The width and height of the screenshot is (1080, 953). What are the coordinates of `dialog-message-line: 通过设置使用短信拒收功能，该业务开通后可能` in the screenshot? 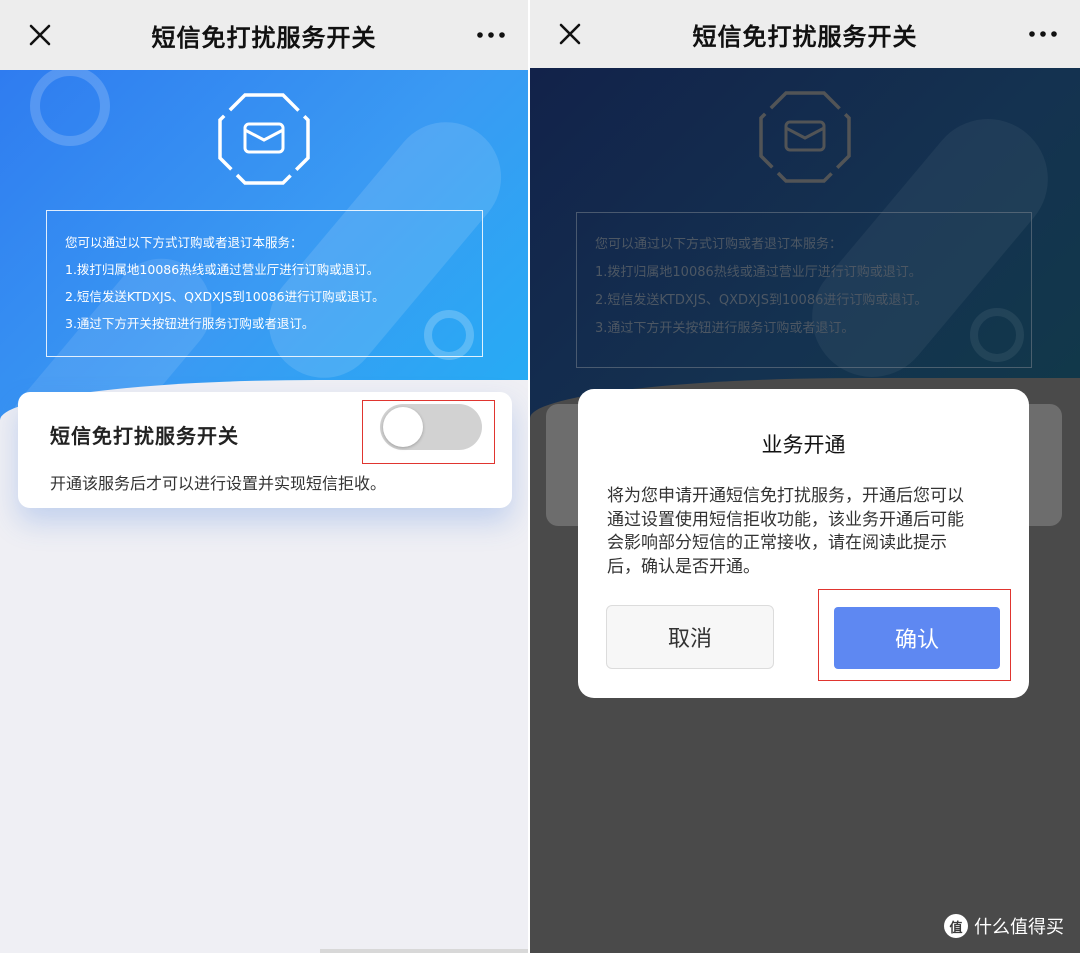 It's located at (785, 519).